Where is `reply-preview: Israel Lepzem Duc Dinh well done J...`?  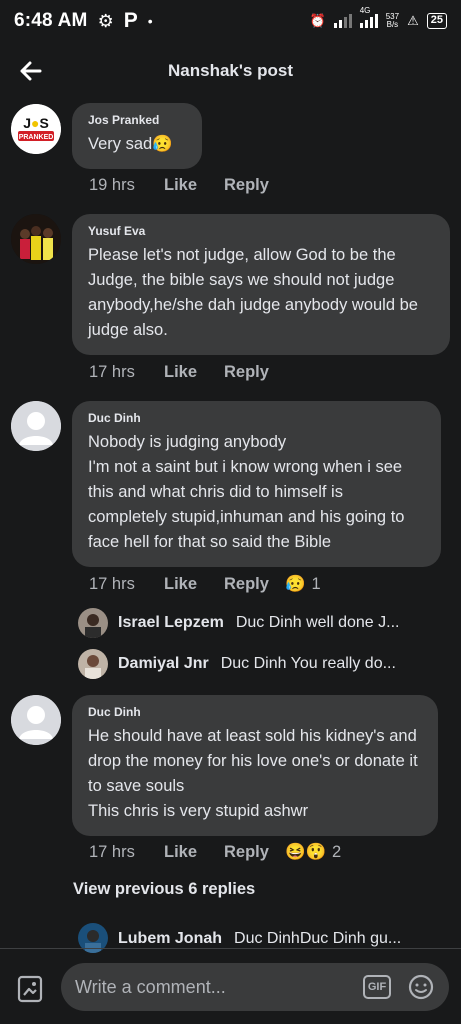 reply-preview: Israel Lepzem Duc Dinh well done J... is located at coordinates (258, 623).